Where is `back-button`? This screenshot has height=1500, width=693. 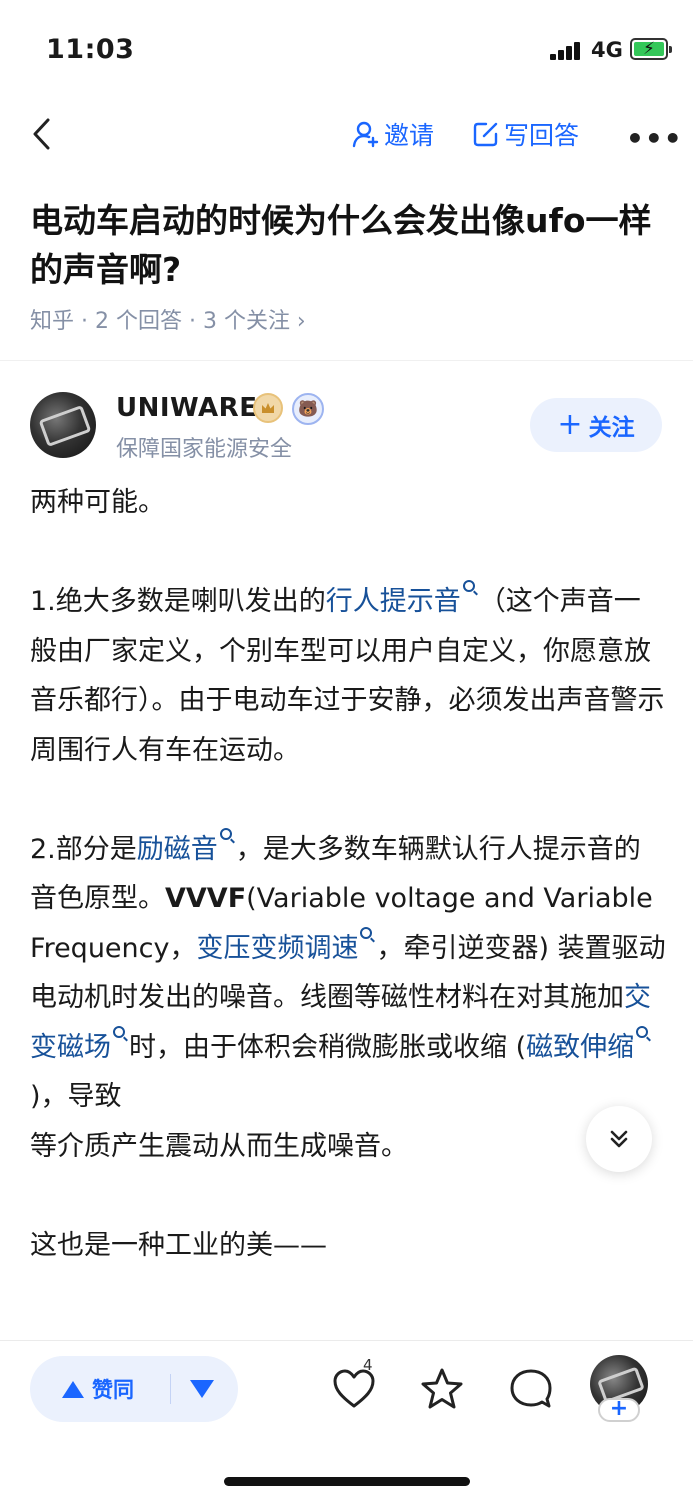
back-button is located at coordinates (43, 134).